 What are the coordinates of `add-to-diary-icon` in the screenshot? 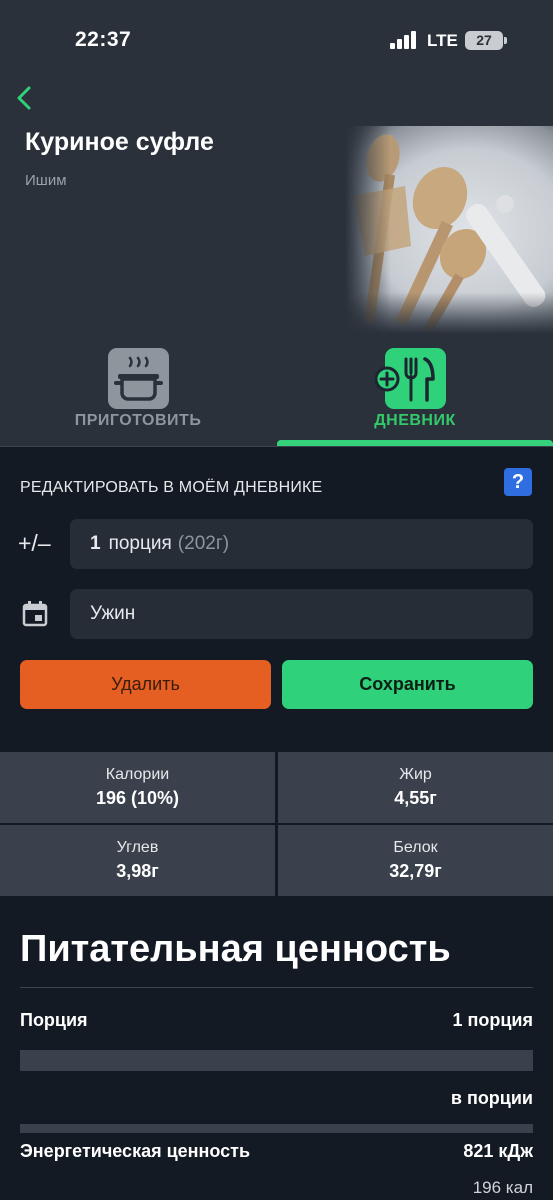 It's located at (410, 378).